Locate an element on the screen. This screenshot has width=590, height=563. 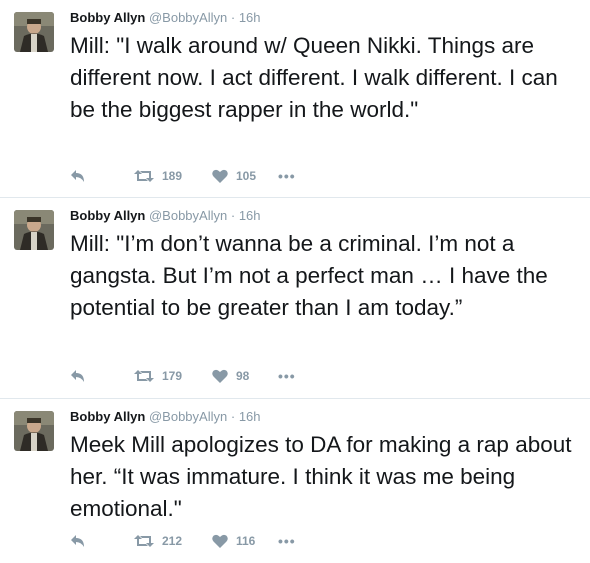
tweet-actions: 189 105 ••• is located at coordinates (183, 176).